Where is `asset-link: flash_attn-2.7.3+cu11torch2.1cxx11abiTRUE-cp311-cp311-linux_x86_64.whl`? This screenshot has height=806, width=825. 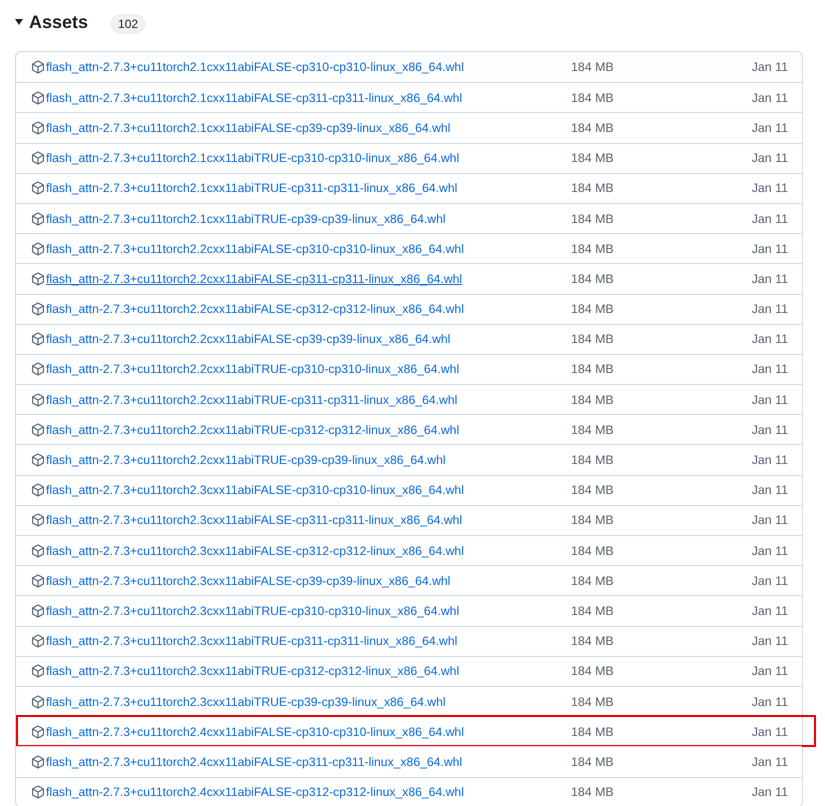 asset-link: flash_attn-2.7.3+cu11torch2.1cxx11abiTRUE-cp311-cp311-linux_x86_64.whl is located at coordinates (308, 188).